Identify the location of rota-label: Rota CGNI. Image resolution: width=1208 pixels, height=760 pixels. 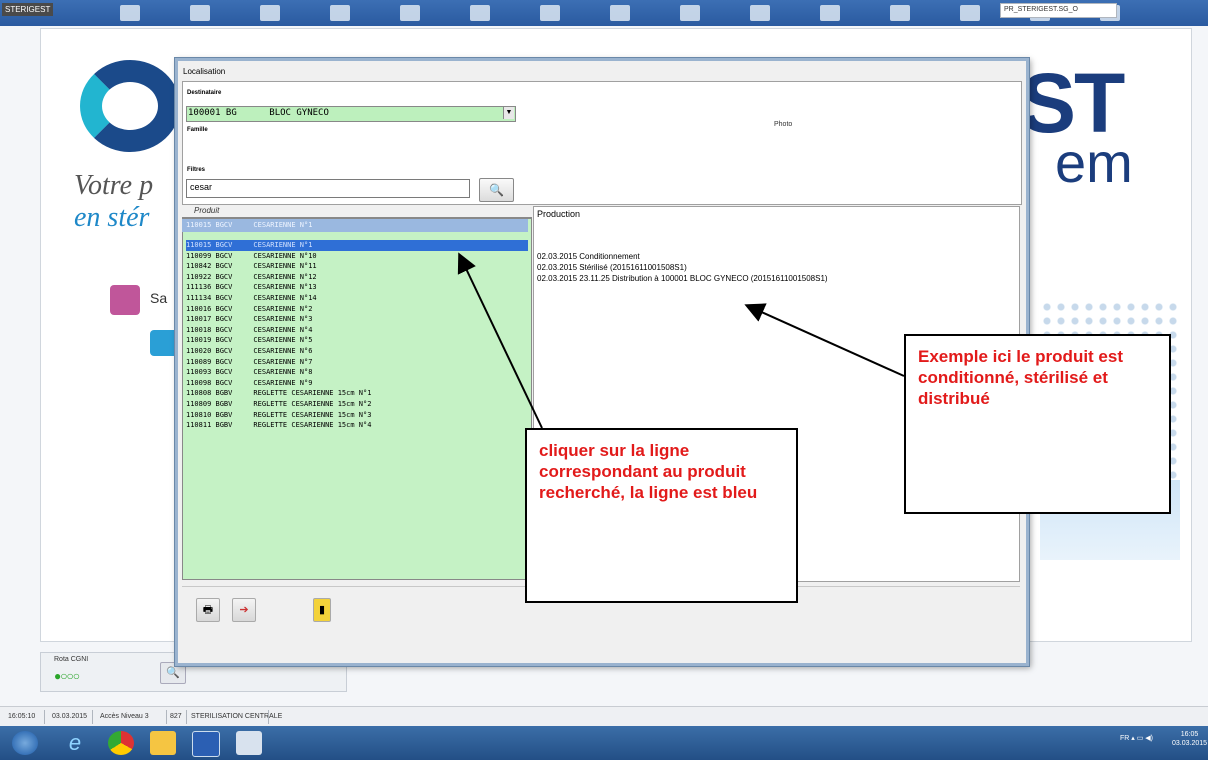
(71, 659).